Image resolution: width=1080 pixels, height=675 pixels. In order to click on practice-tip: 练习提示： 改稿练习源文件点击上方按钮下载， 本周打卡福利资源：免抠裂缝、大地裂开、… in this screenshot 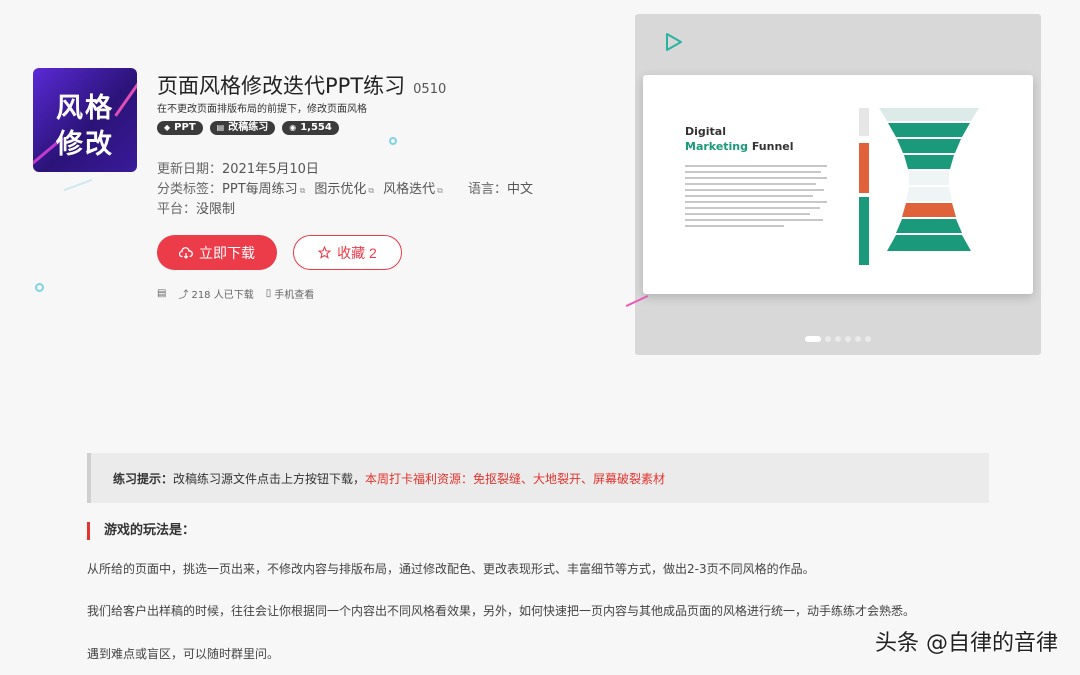, I will do `click(538, 478)`.